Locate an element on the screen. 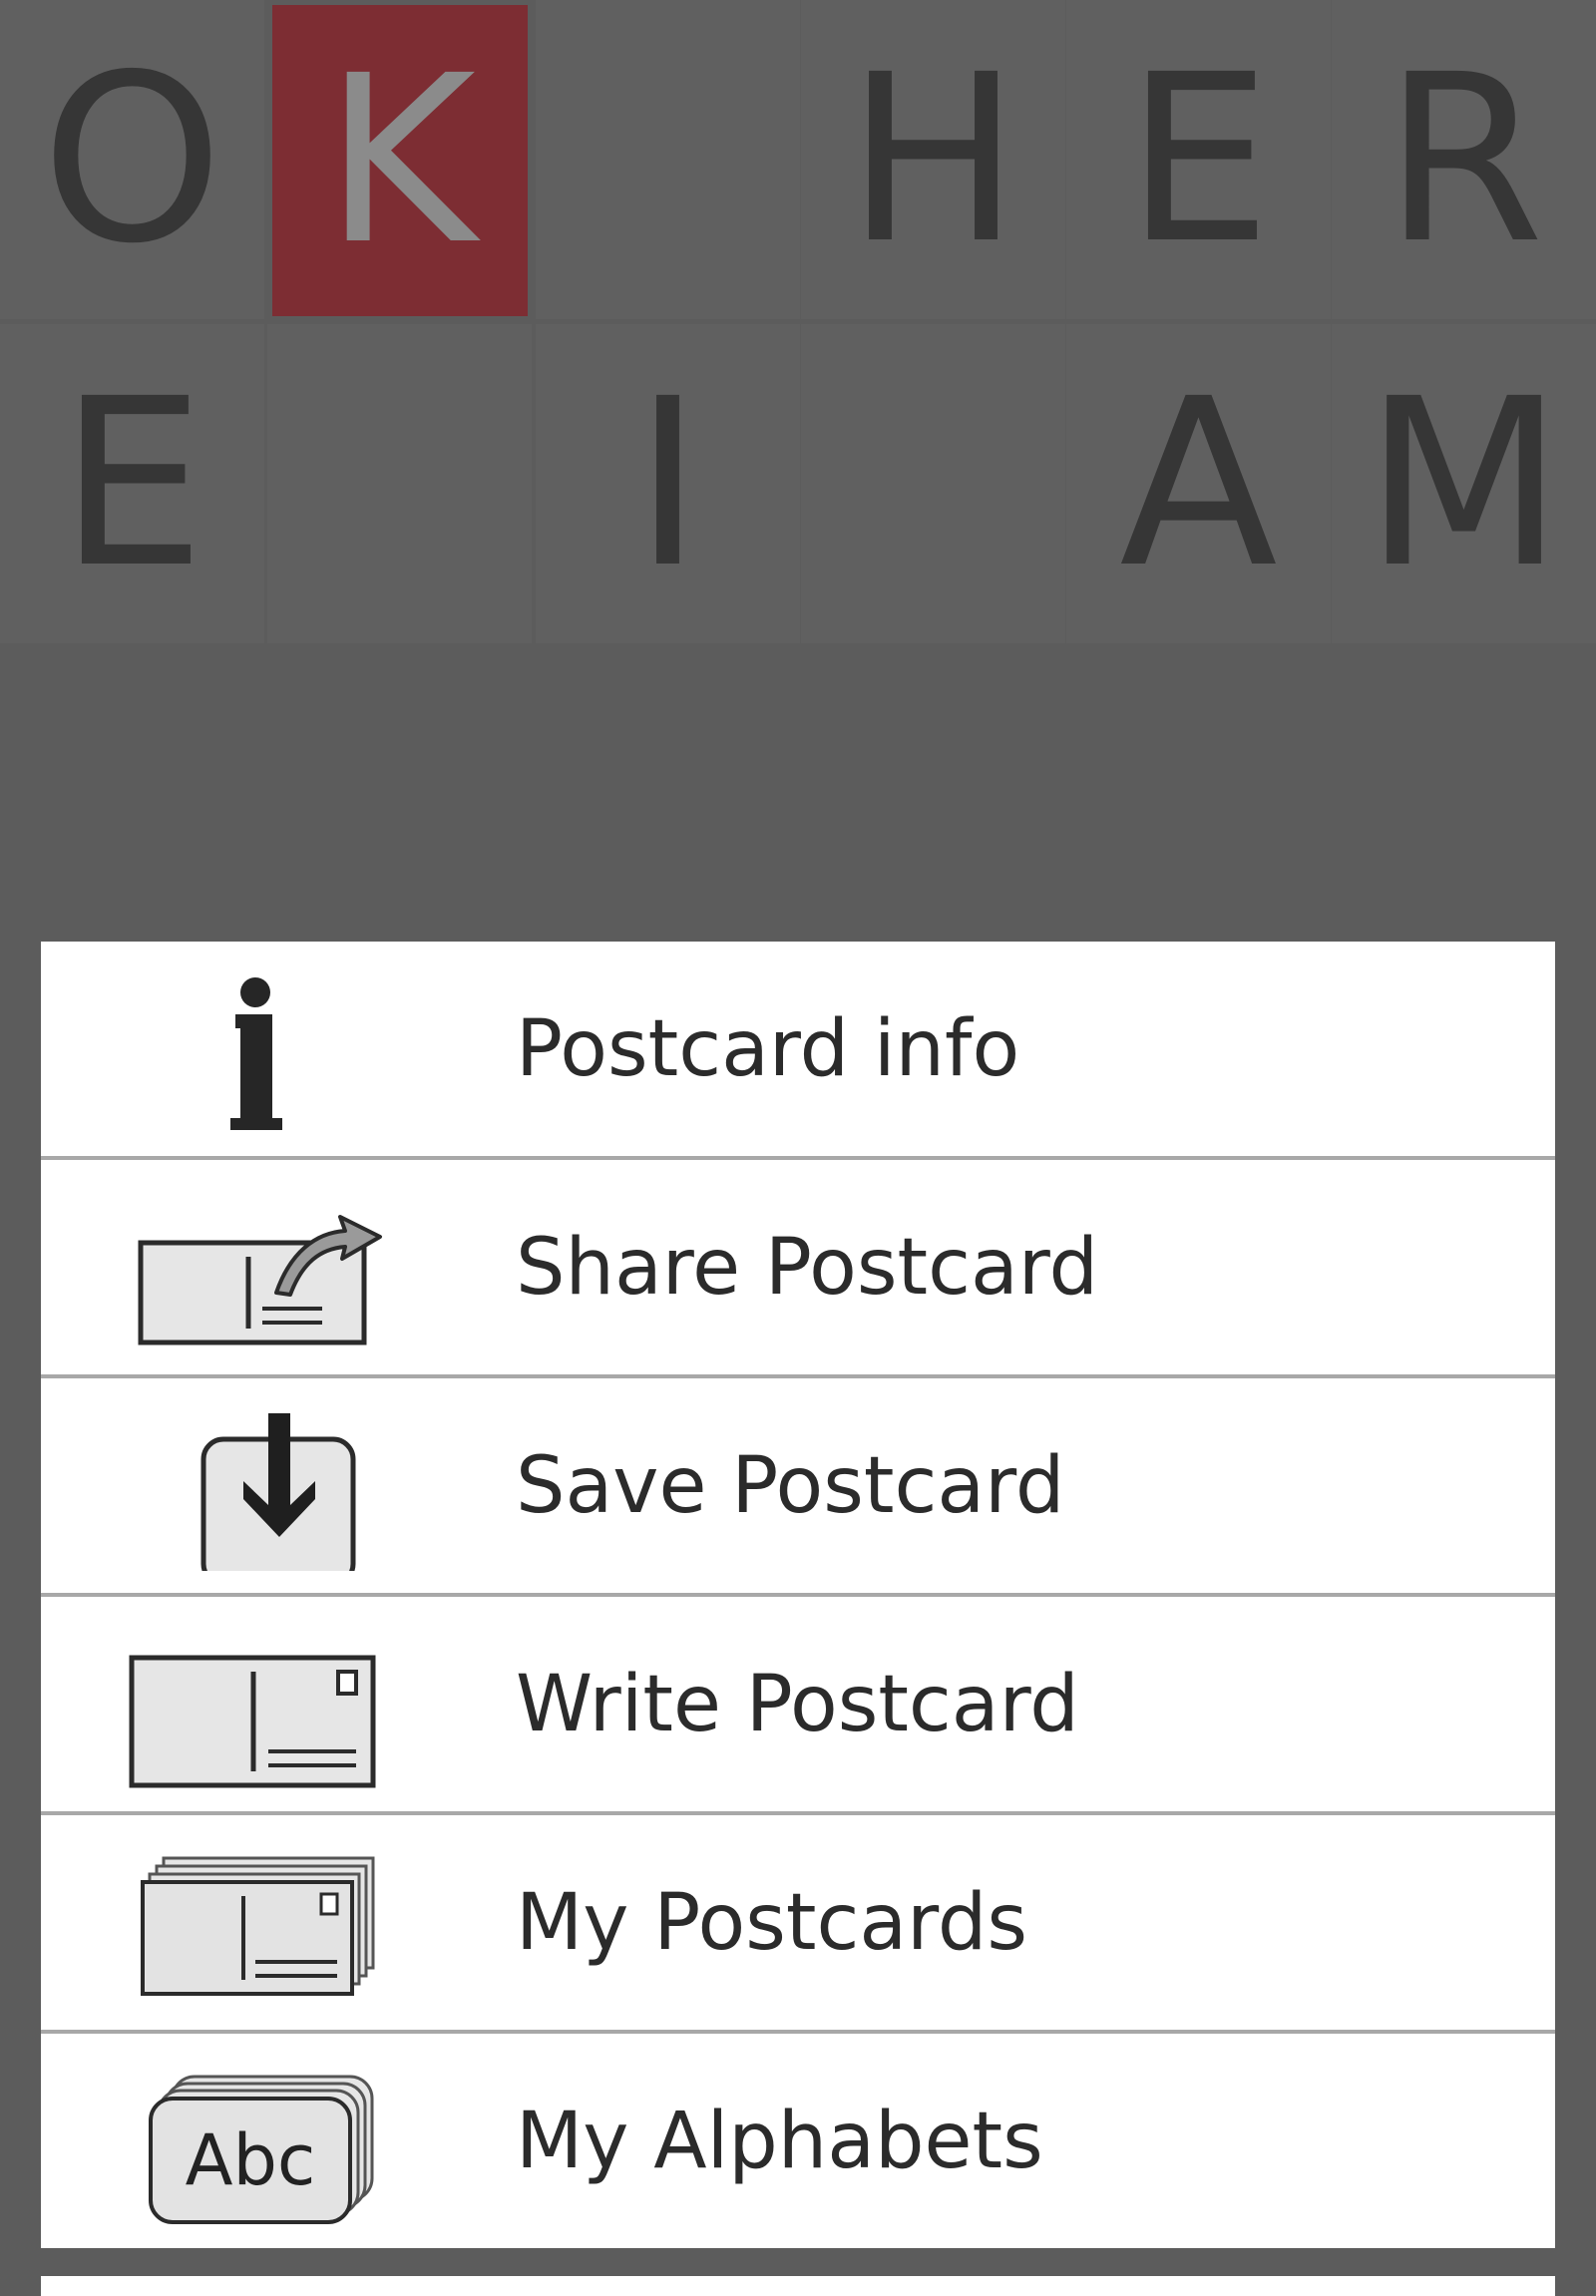 This screenshot has width=1596, height=2296. letter-tile: O is located at coordinates (132, 160).